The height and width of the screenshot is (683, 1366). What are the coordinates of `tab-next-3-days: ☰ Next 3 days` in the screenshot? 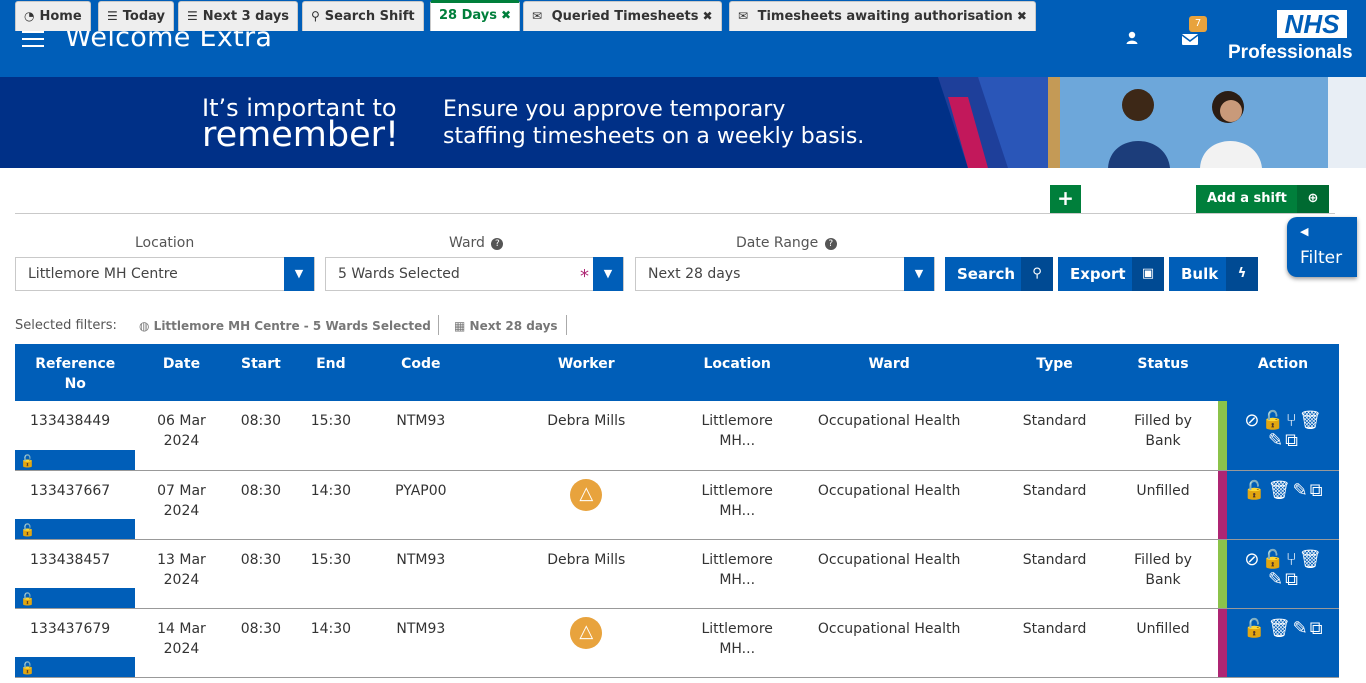 It's located at (238, 16).